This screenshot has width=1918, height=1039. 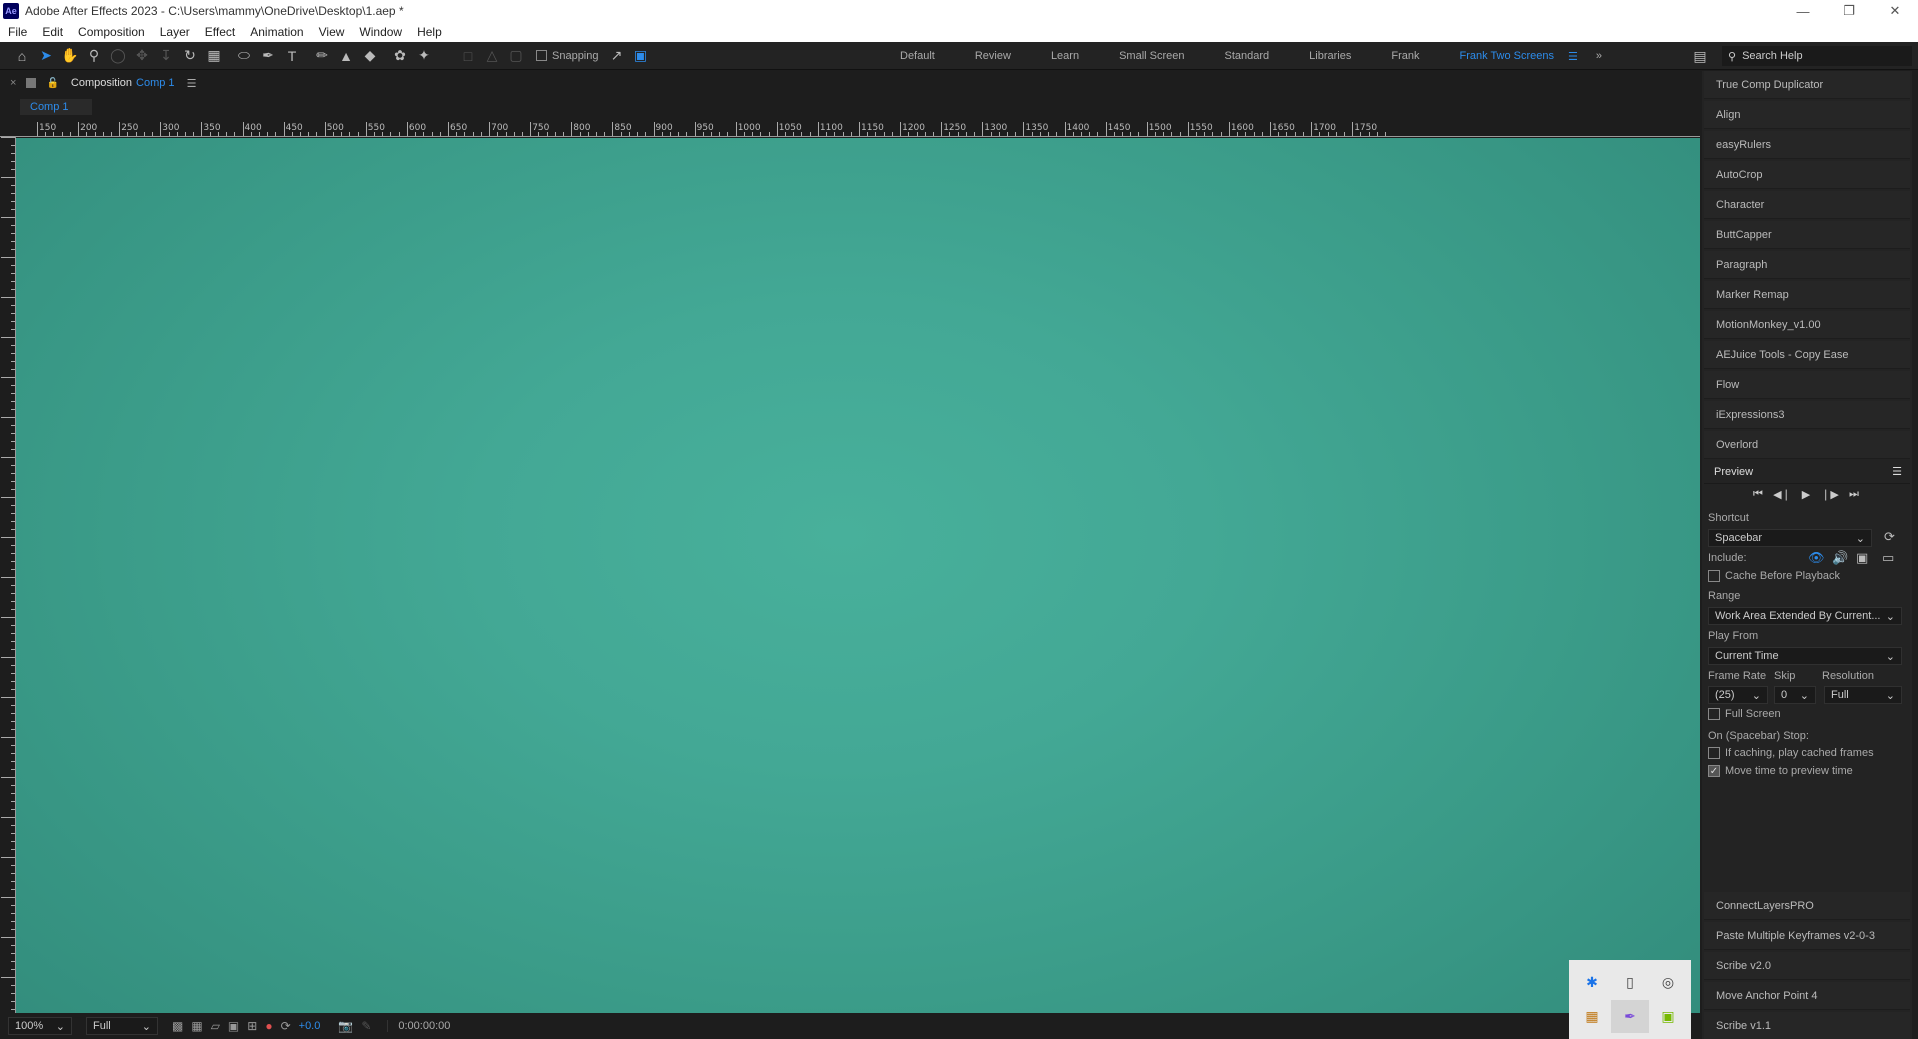 What do you see at coordinates (1915, 555) in the screenshot?
I see `panel-scrollbar` at bounding box center [1915, 555].